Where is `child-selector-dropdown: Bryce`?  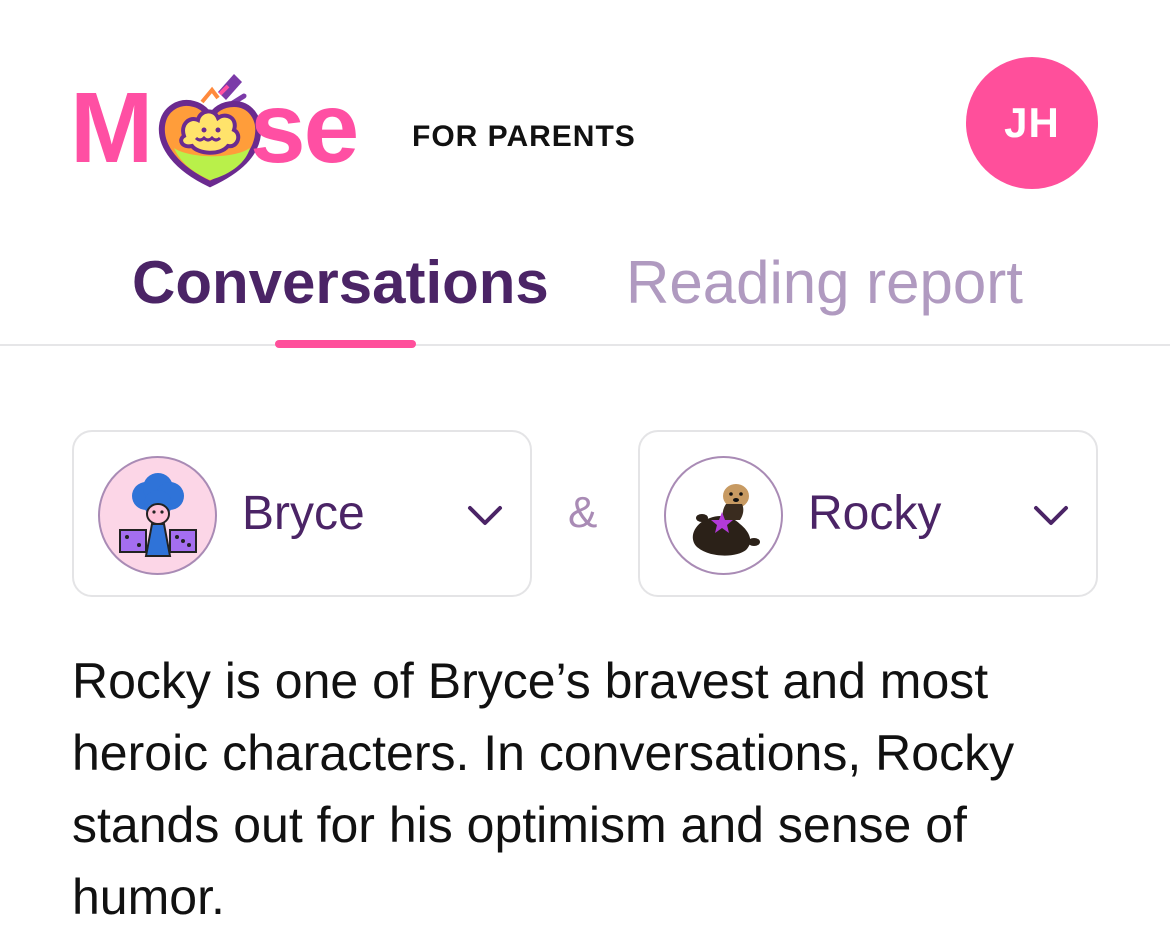
child-selector-dropdown: Bryce is located at coordinates (302, 513).